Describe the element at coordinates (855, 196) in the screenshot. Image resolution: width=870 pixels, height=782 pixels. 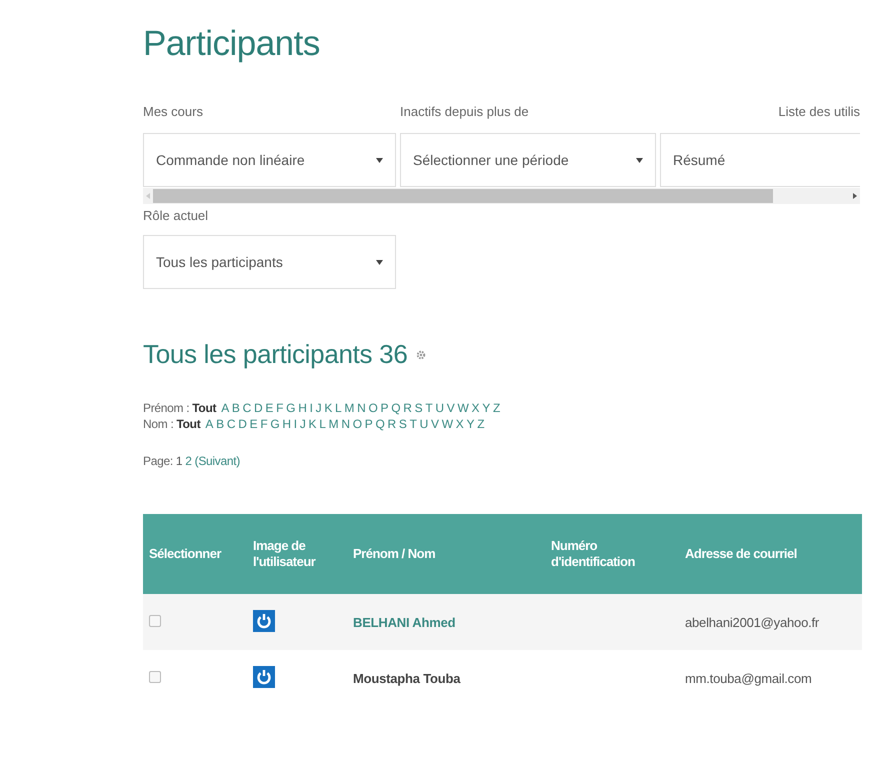
I see `scroll-right-icon` at that location.